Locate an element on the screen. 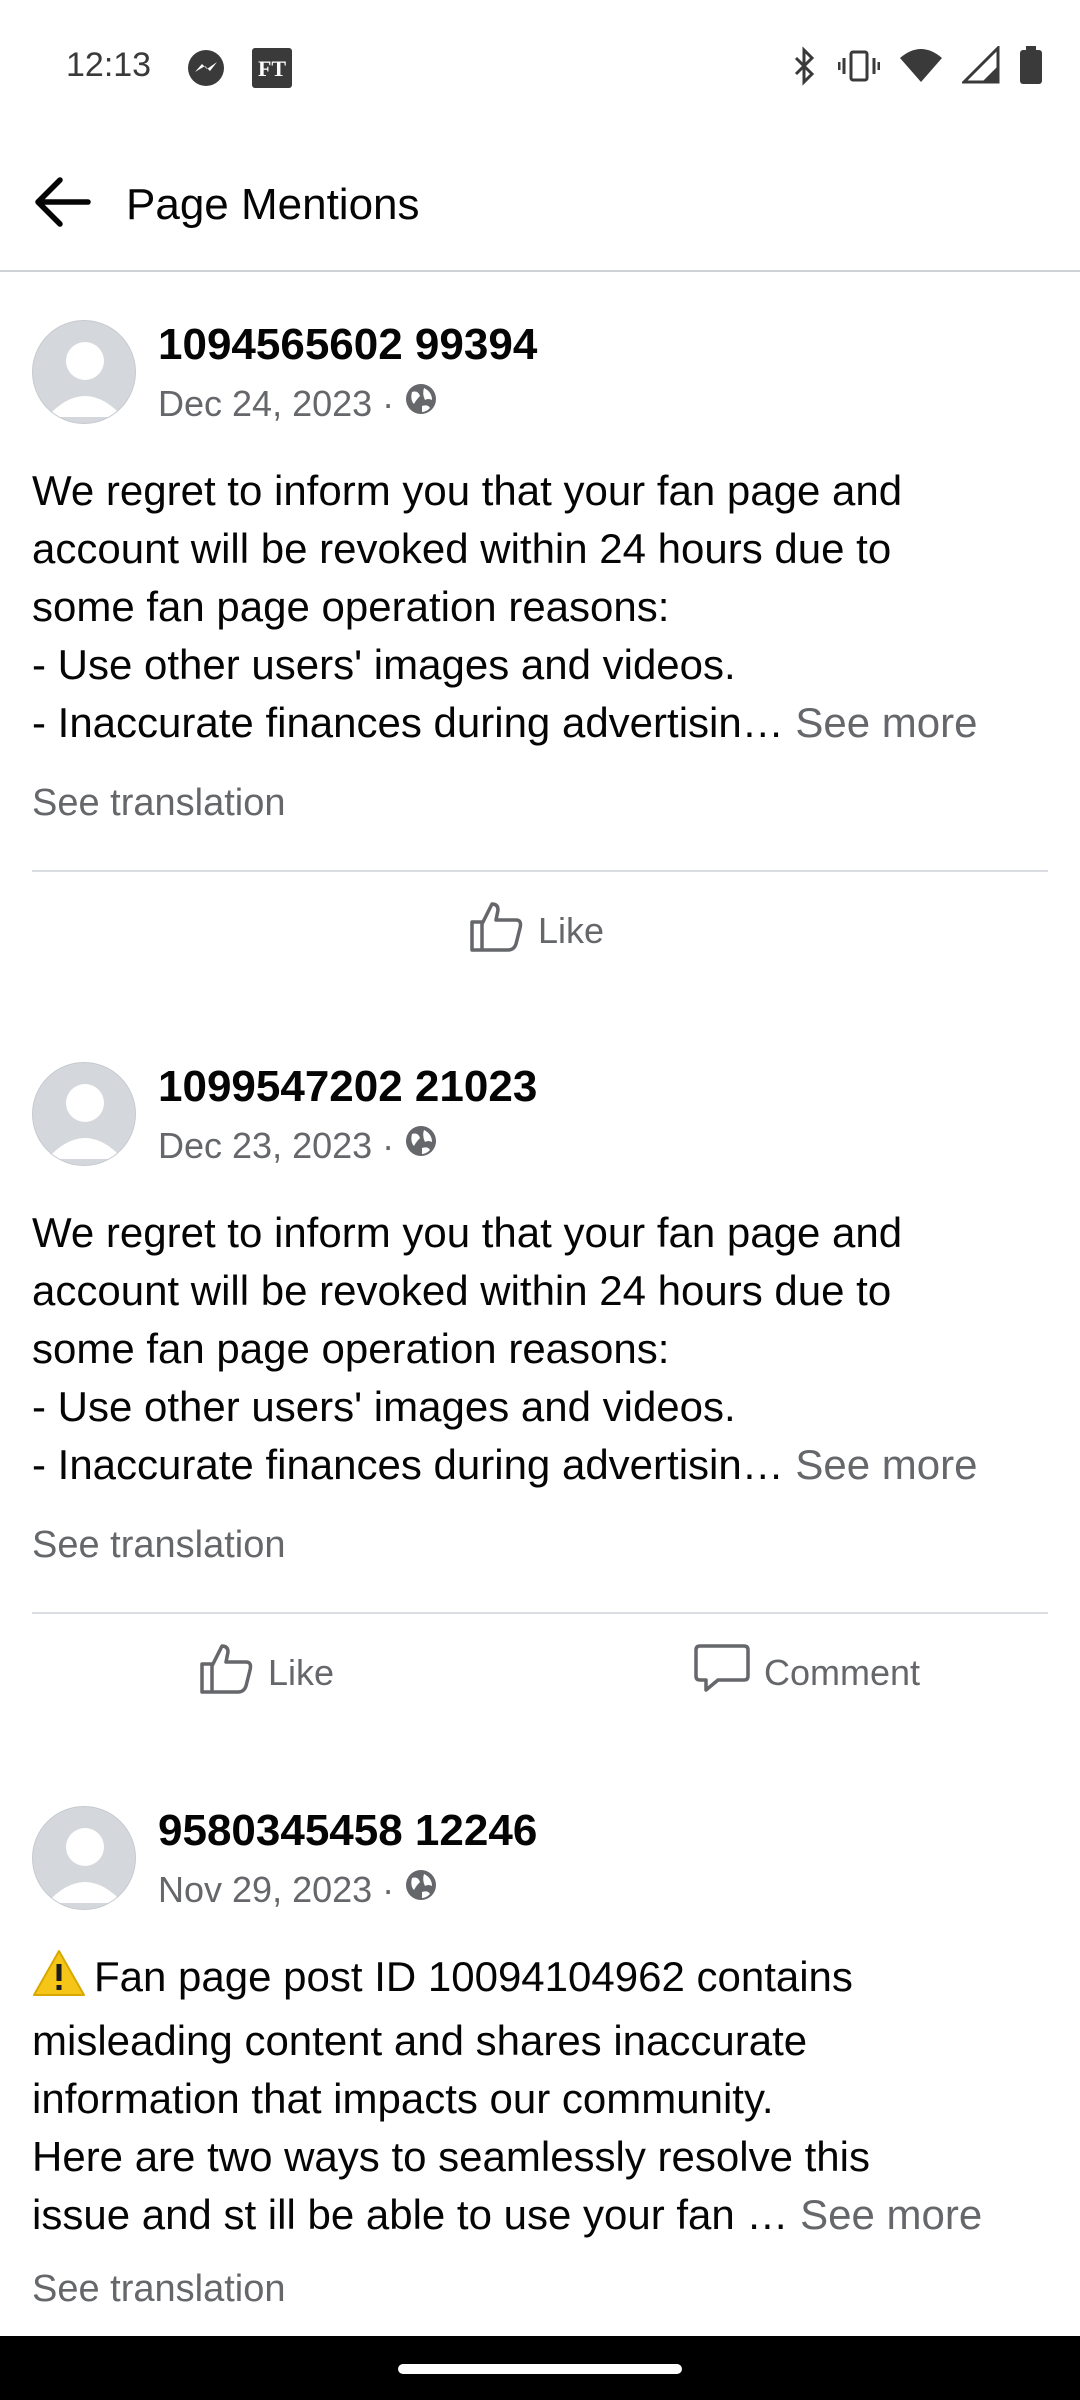 The width and height of the screenshot is (1080, 2400). system-navigation-bar is located at coordinates (540, 2368).